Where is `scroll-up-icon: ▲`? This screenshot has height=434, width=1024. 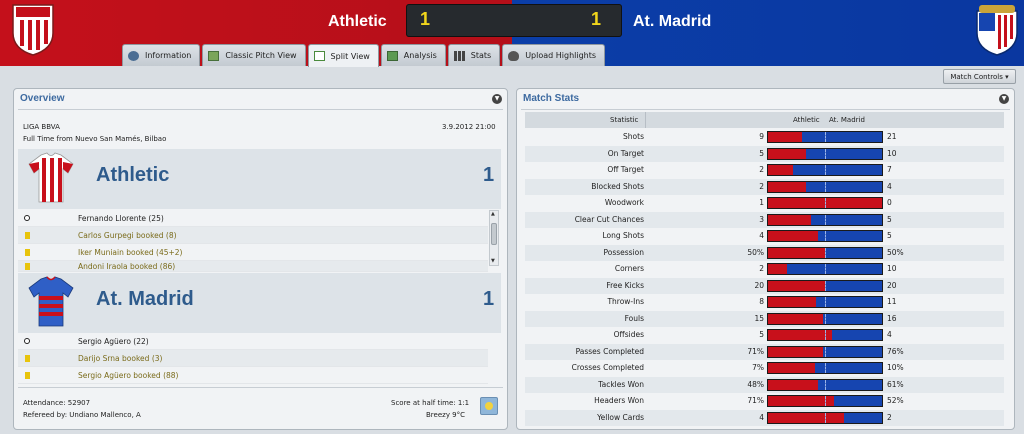
scroll-up-icon: ▲ is located at coordinates (493, 214).